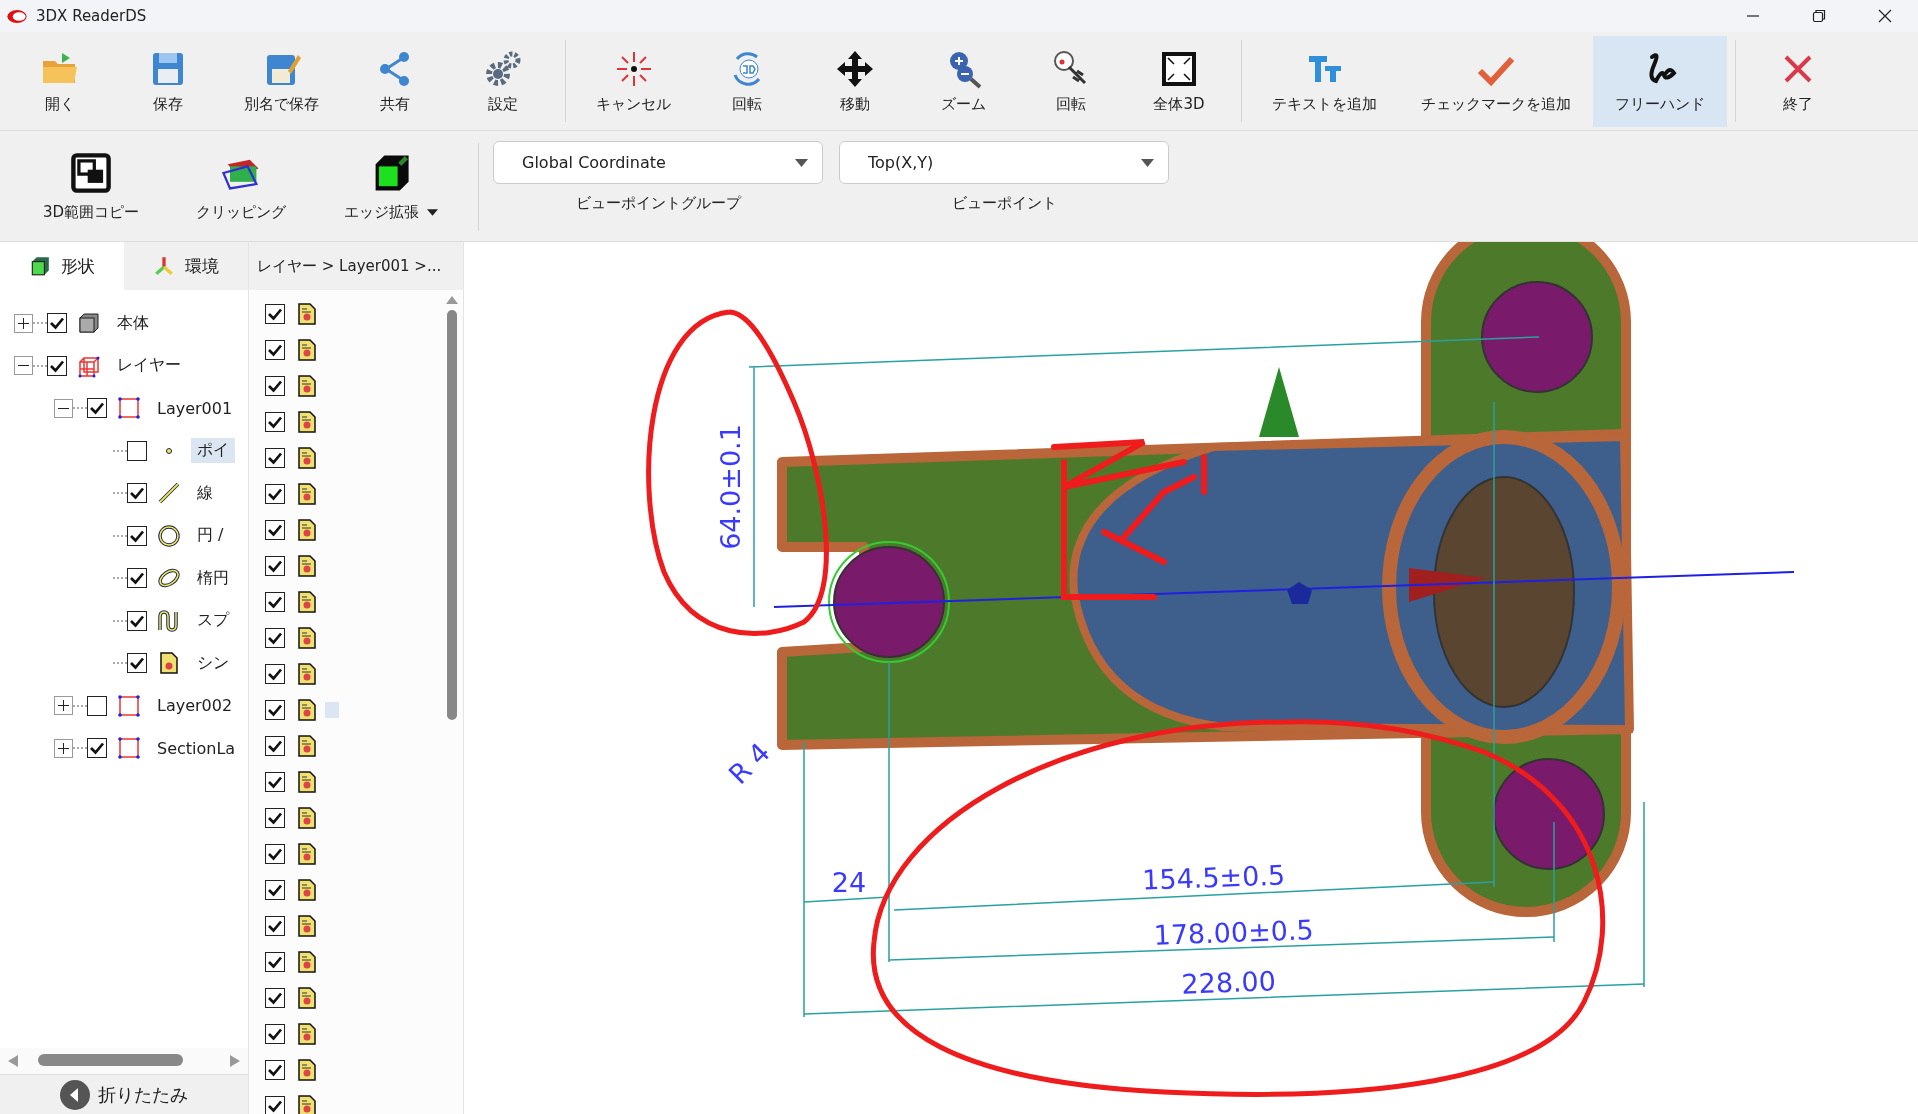 The image size is (1918, 1114). Describe the element at coordinates (1324, 81) in the screenshot. I see `toolbar-button: テキストを追加` at that location.